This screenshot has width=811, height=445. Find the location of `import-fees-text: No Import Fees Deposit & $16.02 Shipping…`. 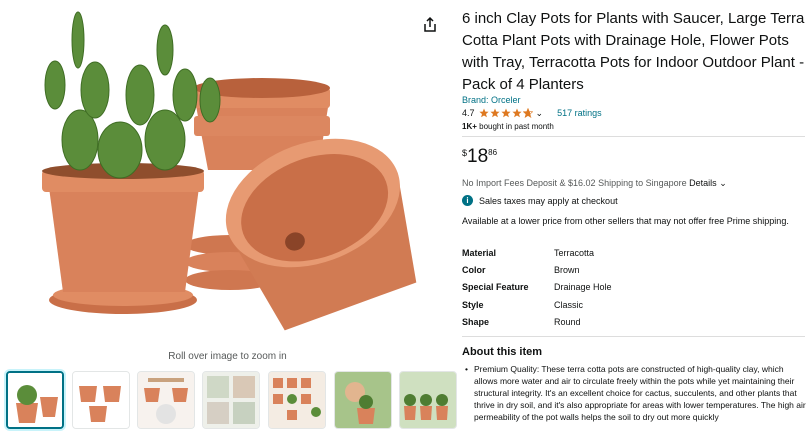

import-fees-text: No Import Fees Deposit & $16.02 Shipping… is located at coordinates (594, 183).